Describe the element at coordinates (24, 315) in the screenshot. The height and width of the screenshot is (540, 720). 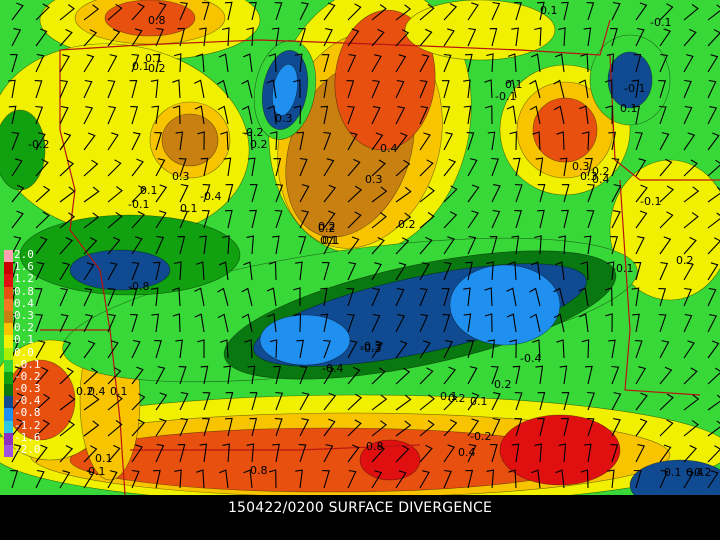
I see `legend-label: 0.3` at that location.